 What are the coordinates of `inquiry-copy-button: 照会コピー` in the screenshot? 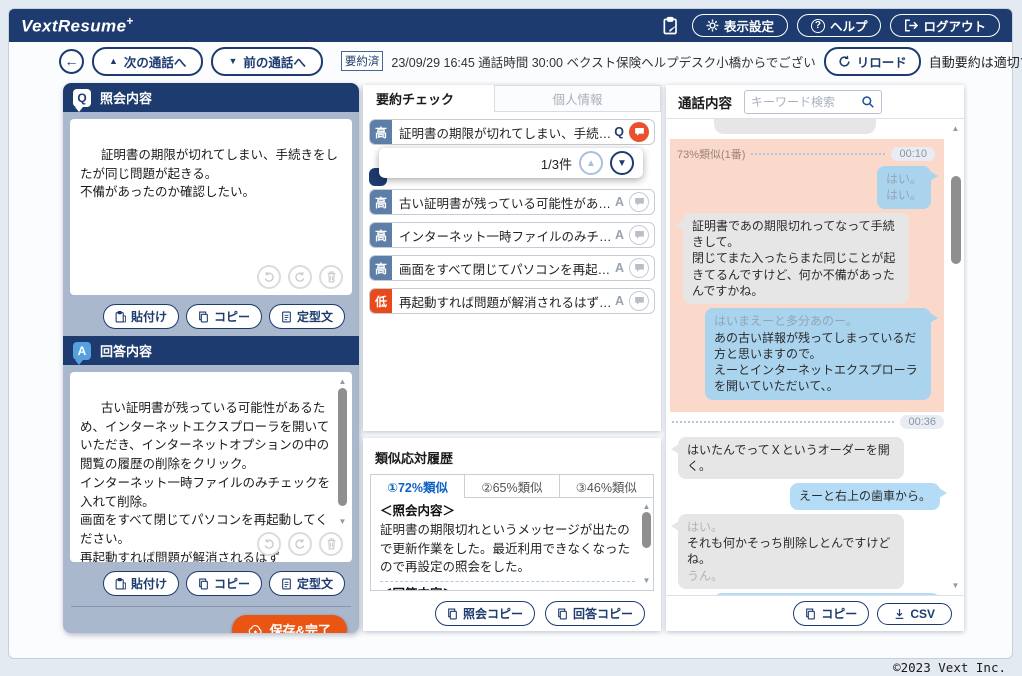 It's located at (484, 613).